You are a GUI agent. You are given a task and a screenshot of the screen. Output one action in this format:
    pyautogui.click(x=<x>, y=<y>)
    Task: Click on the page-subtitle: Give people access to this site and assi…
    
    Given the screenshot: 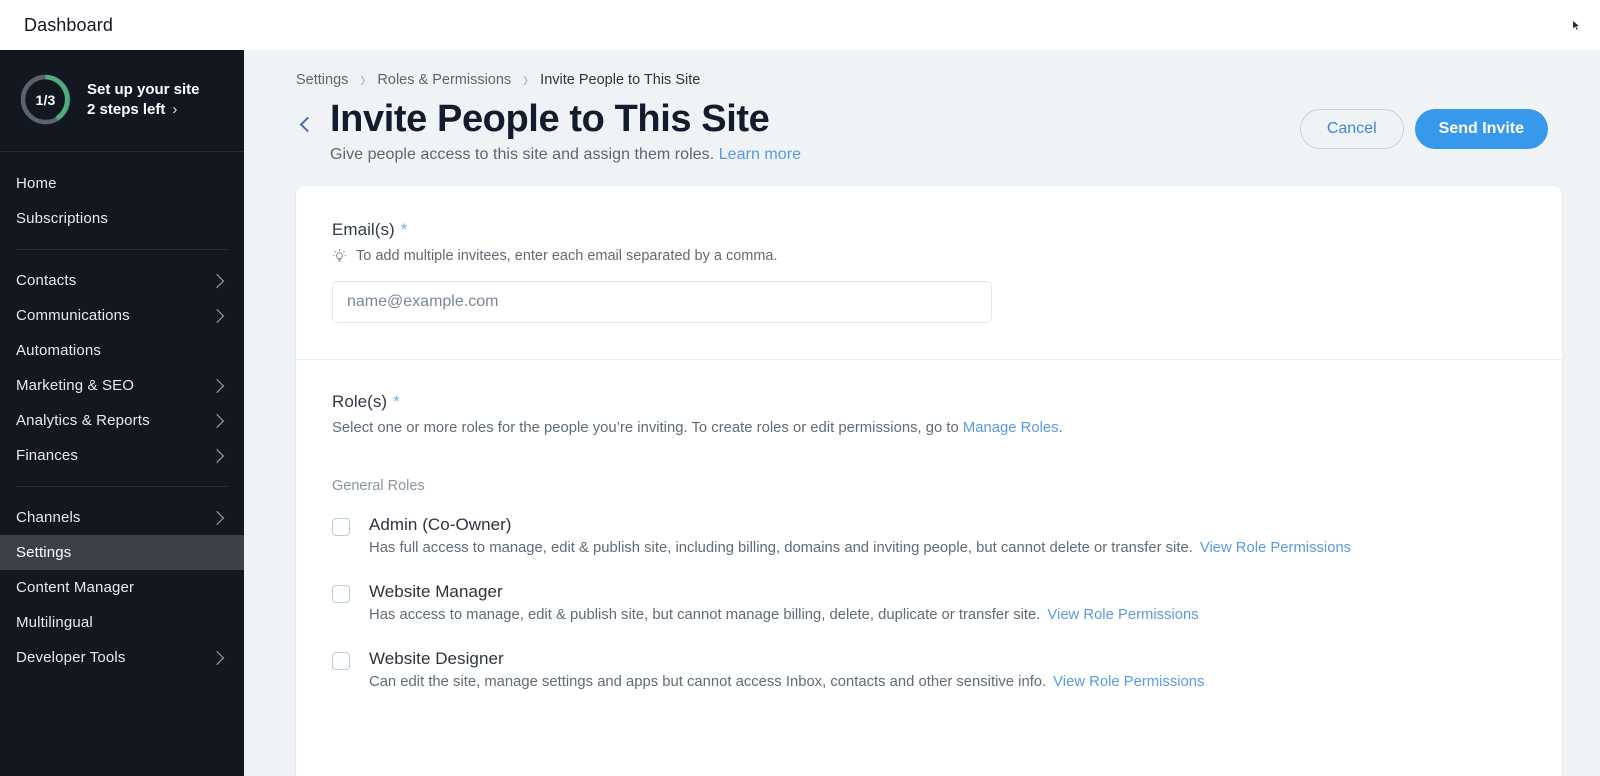 What is the action you would take?
    pyautogui.click(x=565, y=155)
    